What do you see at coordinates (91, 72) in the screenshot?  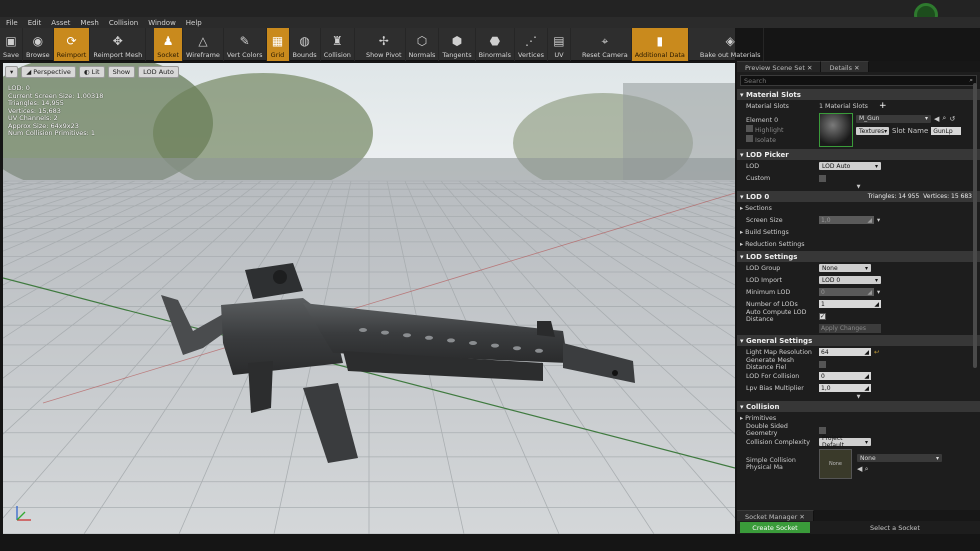 I see `lit-button: ◐ Lit` at bounding box center [91, 72].